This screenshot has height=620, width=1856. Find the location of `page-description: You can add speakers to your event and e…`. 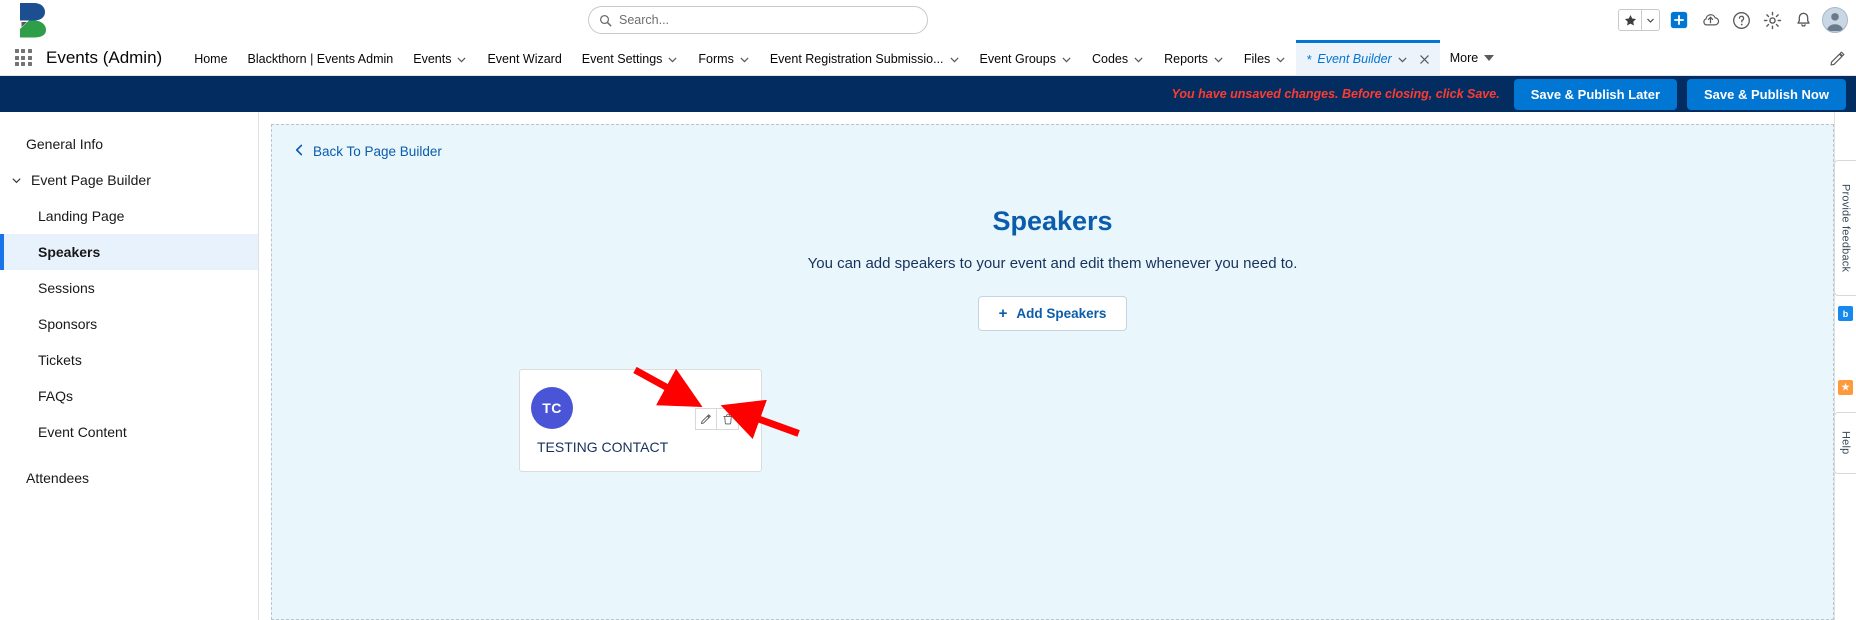

page-description: You can add speakers to your event and e… is located at coordinates (1052, 263).